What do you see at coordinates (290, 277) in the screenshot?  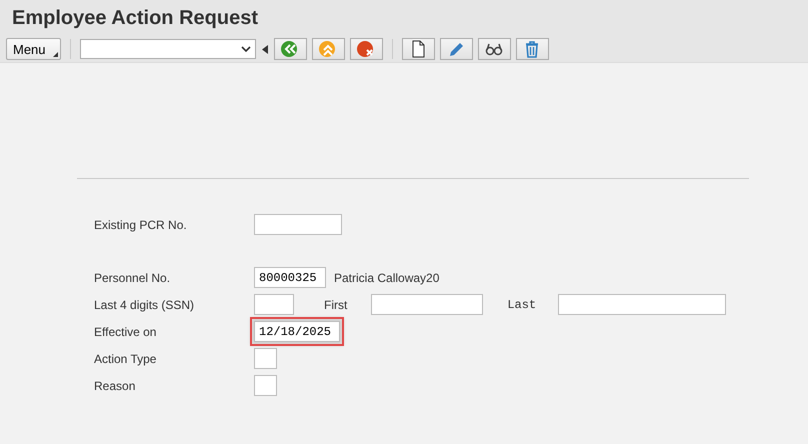 I see `input-field: 80000325` at bounding box center [290, 277].